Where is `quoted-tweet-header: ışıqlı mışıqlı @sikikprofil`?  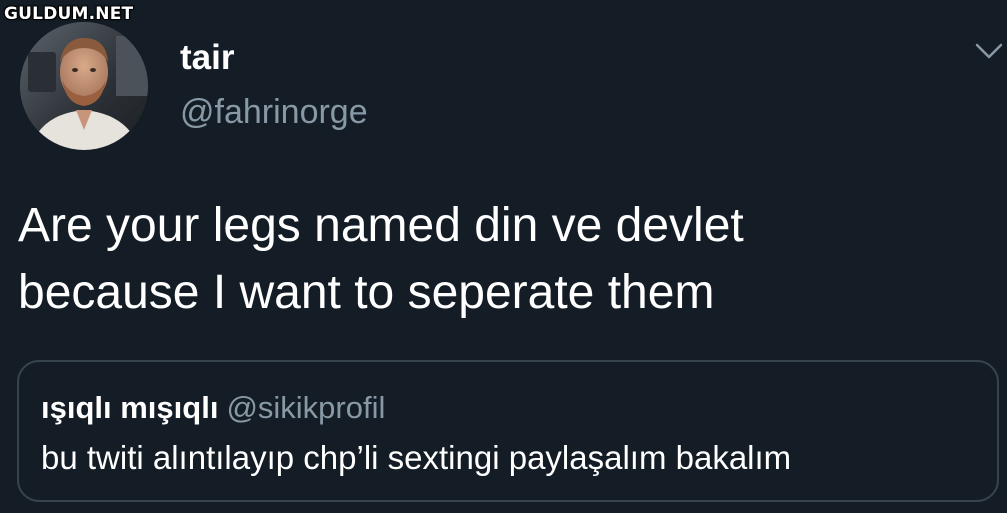 quoted-tweet-header: ışıqlı mışıqlı @sikikprofil is located at coordinates (213, 408).